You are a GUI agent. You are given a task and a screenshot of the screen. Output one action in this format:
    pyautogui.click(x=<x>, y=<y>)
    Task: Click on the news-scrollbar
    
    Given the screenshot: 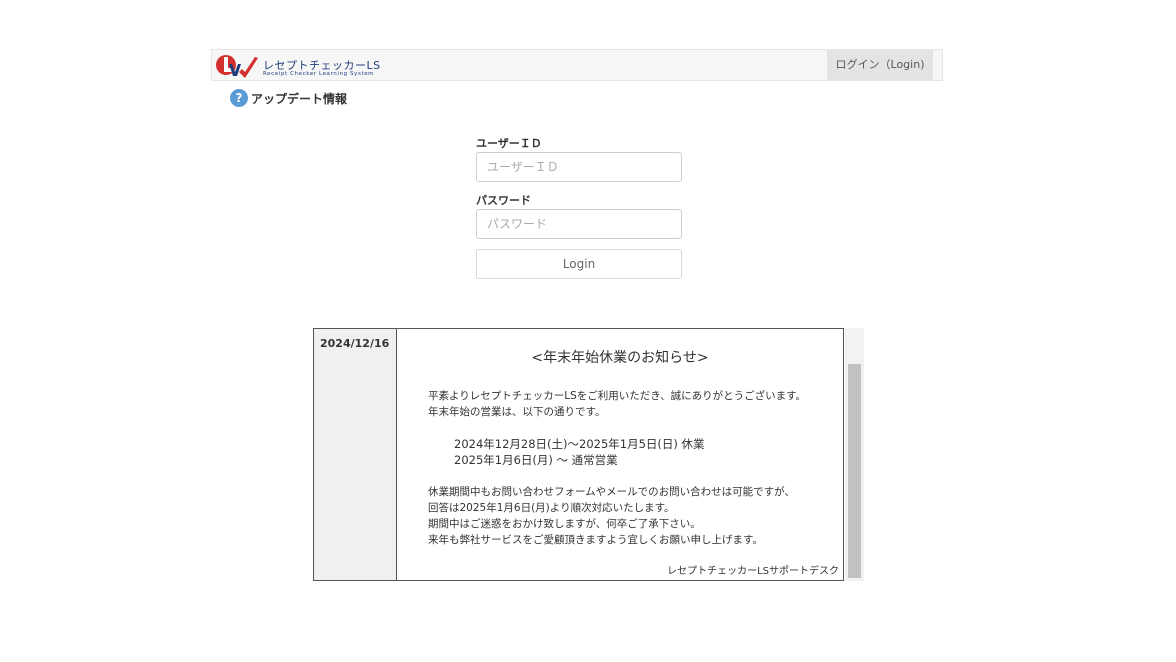 What is the action you would take?
    pyautogui.click(x=854, y=454)
    